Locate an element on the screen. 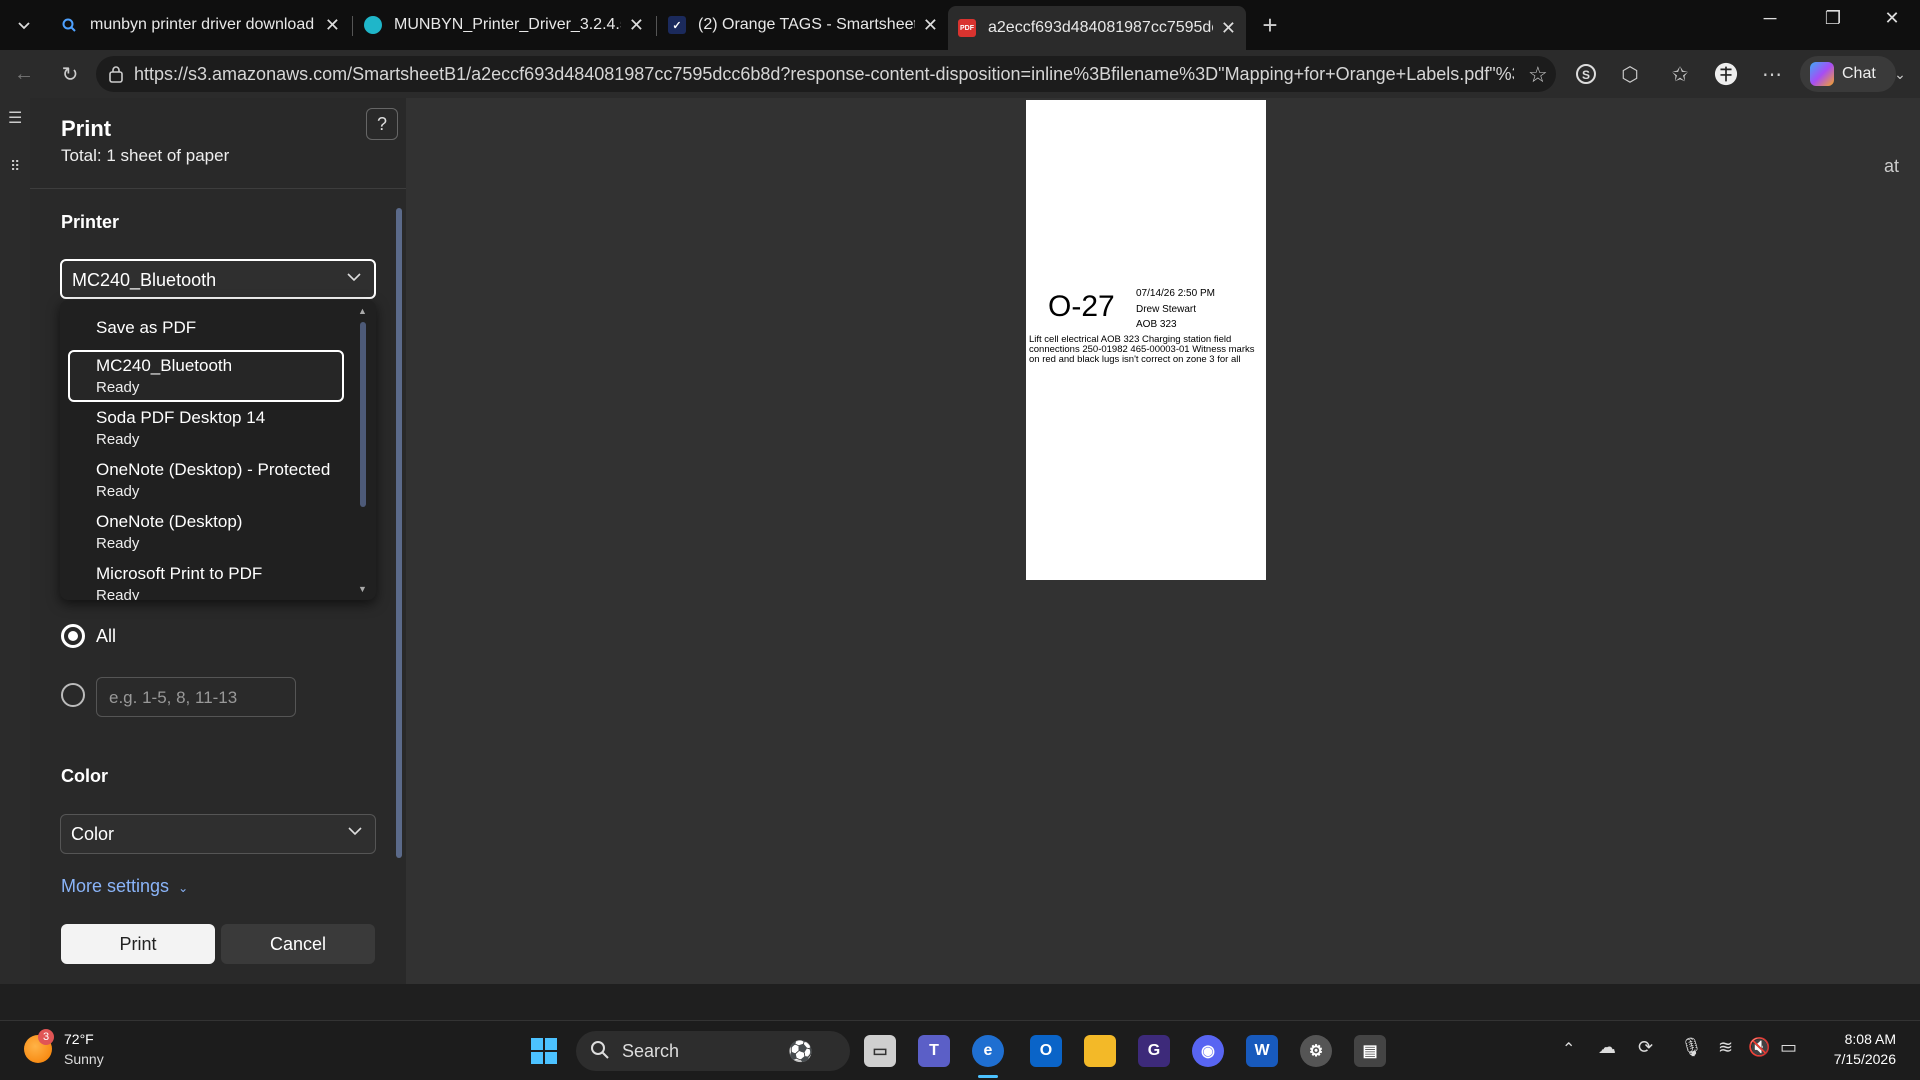 This screenshot has height=1080, width=1920. clock-time: 8:08 AM is located at coordinates (1864, 1039).